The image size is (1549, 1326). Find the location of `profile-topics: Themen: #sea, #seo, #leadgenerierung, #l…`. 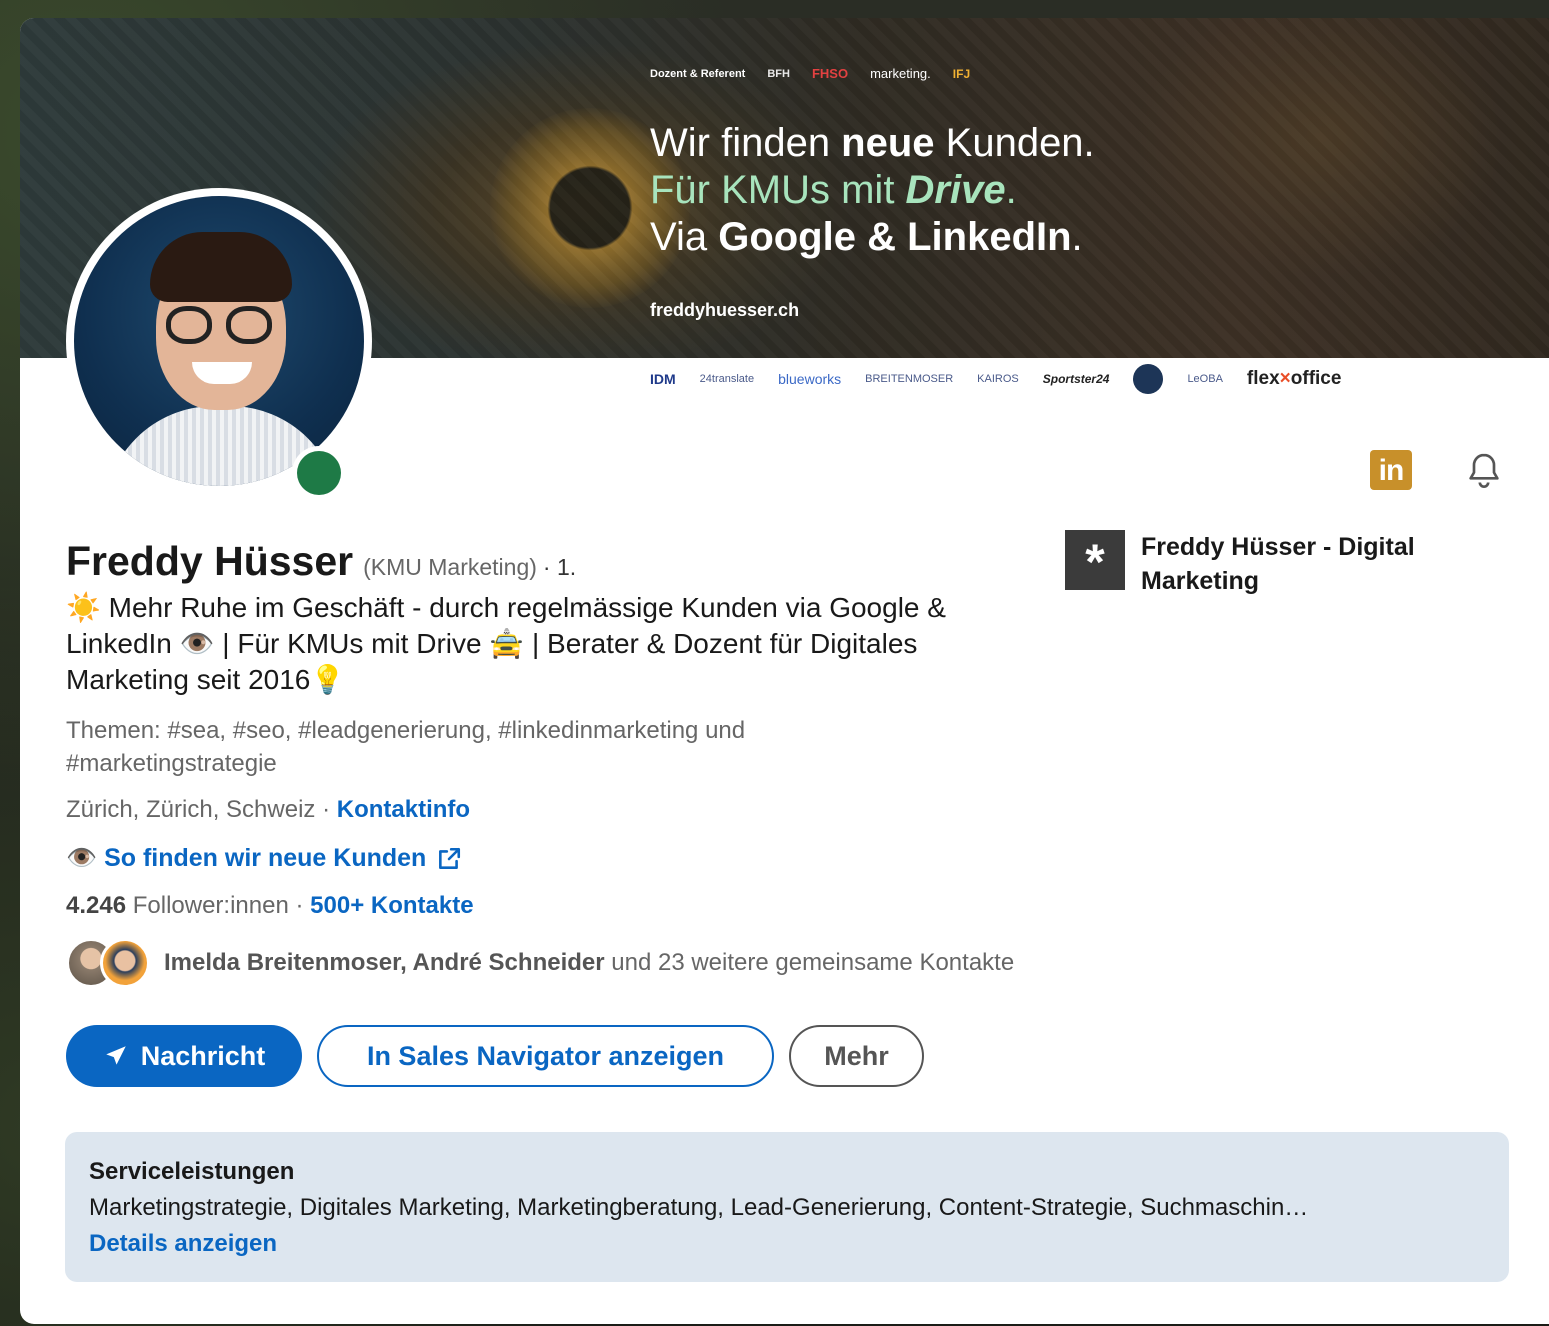

profile-topics: Themen: #sea, #seo, #leadgenerierung, #l… is located at coordinates (406, 747).